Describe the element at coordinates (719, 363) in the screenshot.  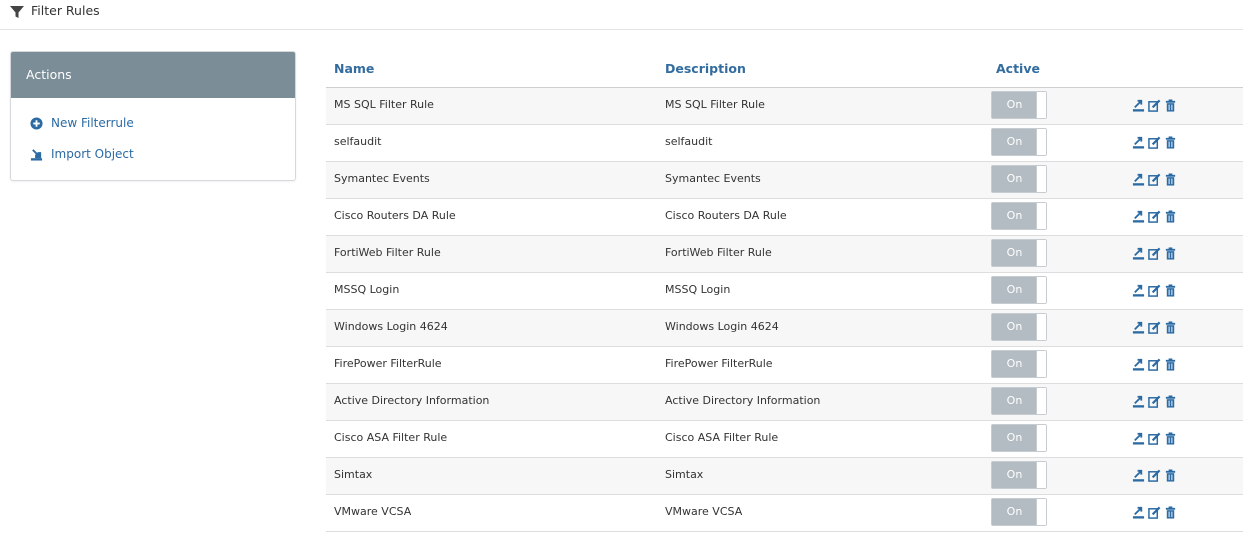
I see `rule-description: FirePower FilterRule` at that location.